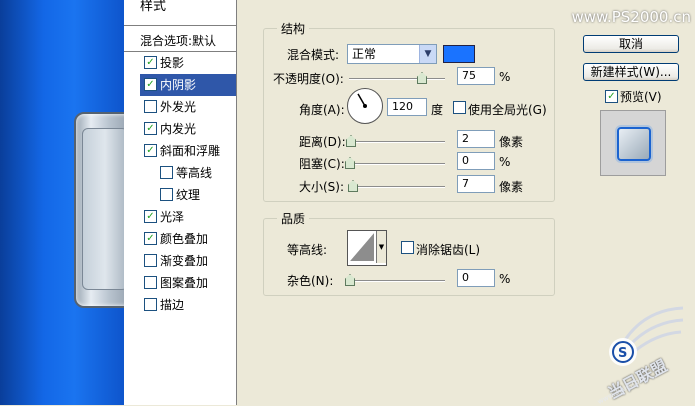  Describe the element at coordinates (178, 85) in the screenshot. I see `style-item-label: 内阴影` at that location.